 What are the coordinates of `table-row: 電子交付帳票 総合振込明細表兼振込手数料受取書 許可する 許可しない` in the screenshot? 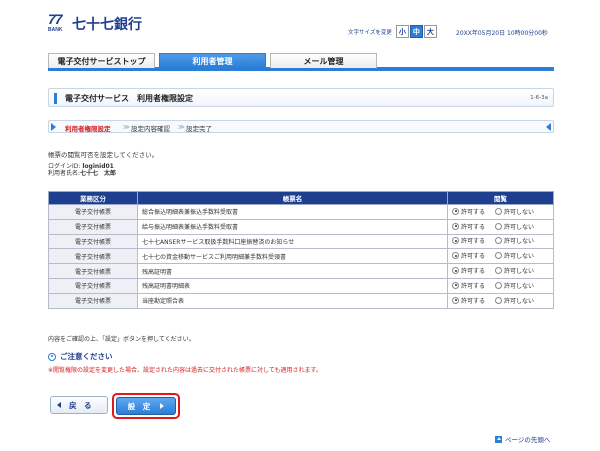 It's located at (301, 212).